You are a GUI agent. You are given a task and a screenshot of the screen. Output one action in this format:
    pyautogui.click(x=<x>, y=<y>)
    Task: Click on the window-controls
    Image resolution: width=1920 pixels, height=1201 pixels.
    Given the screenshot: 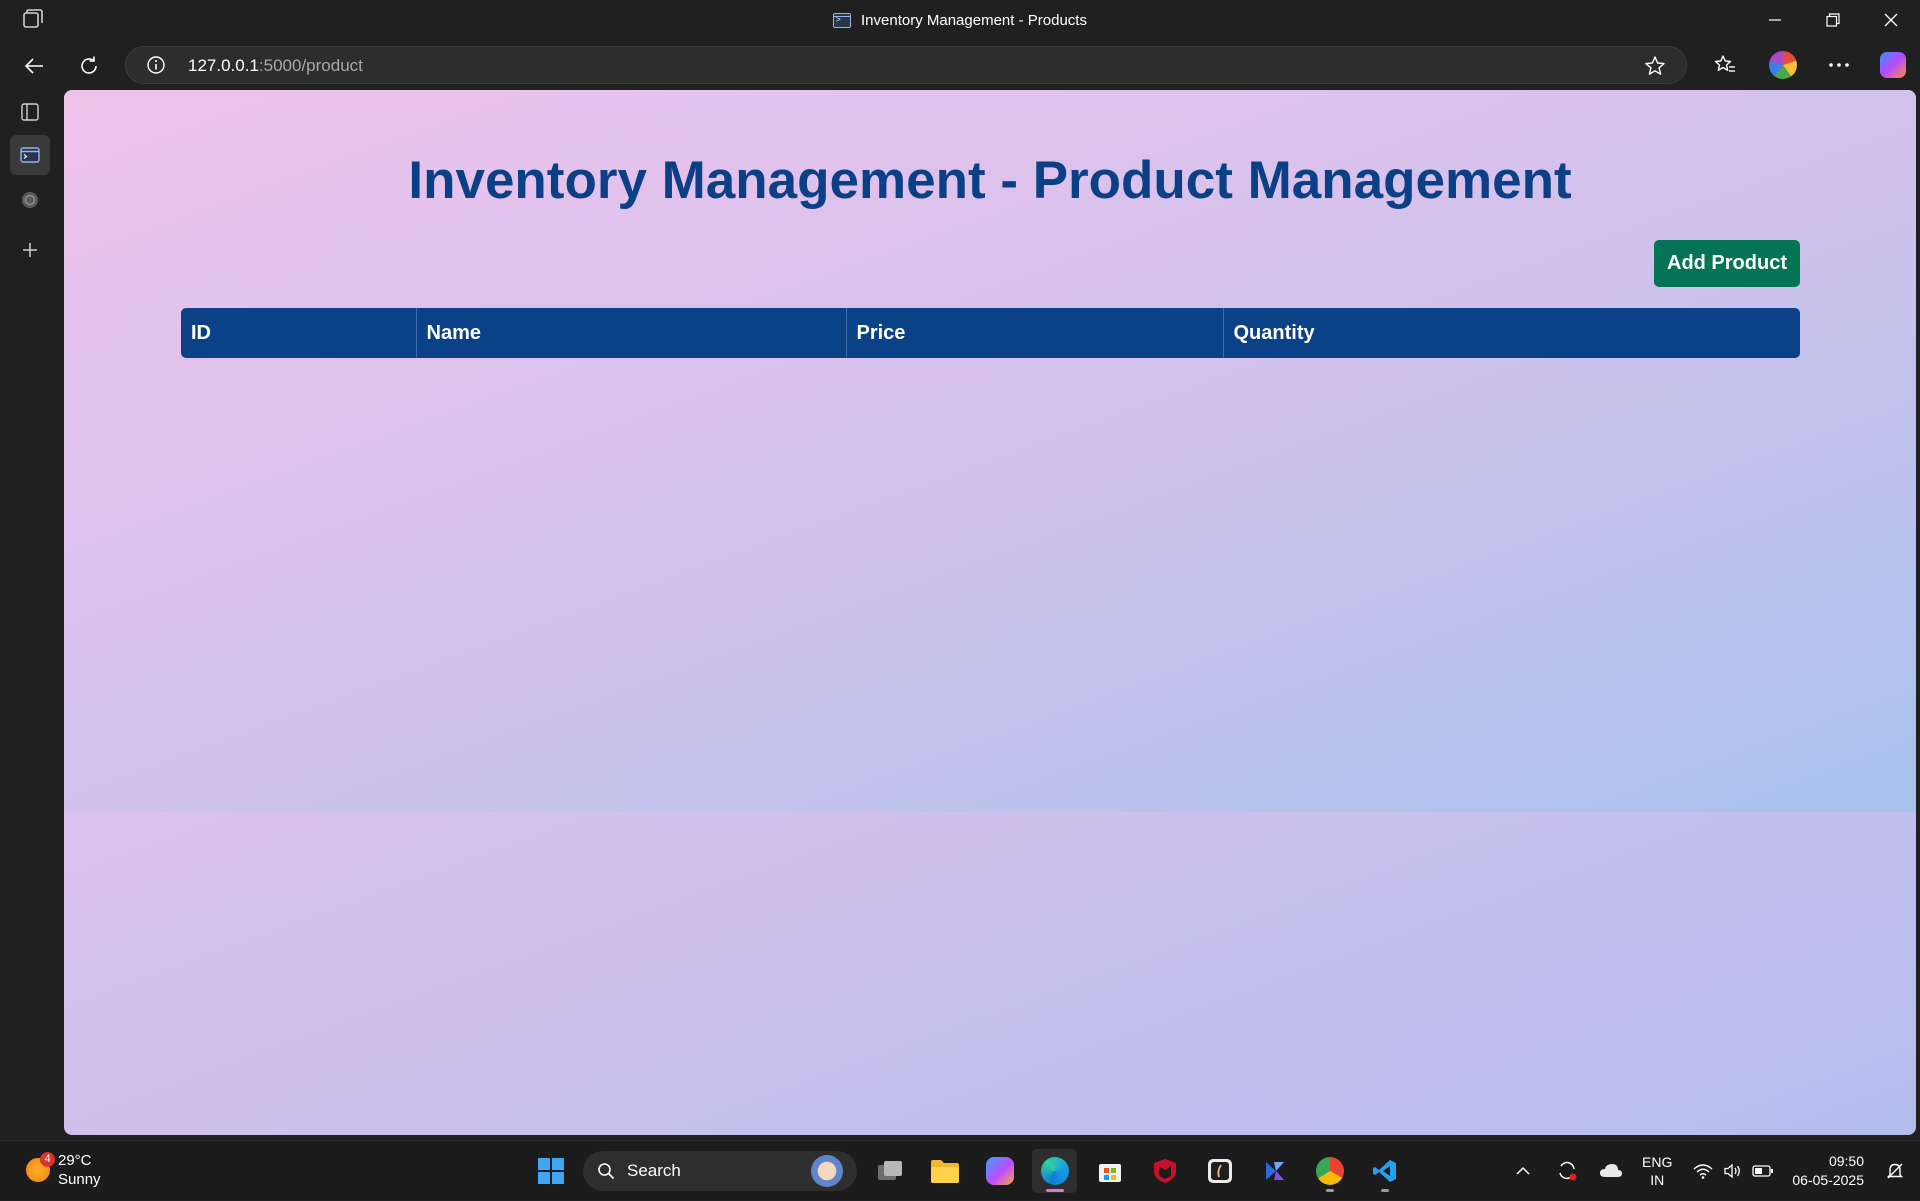 What is the action you would take?
    pyautogui.click(x=1833, y=20)
    